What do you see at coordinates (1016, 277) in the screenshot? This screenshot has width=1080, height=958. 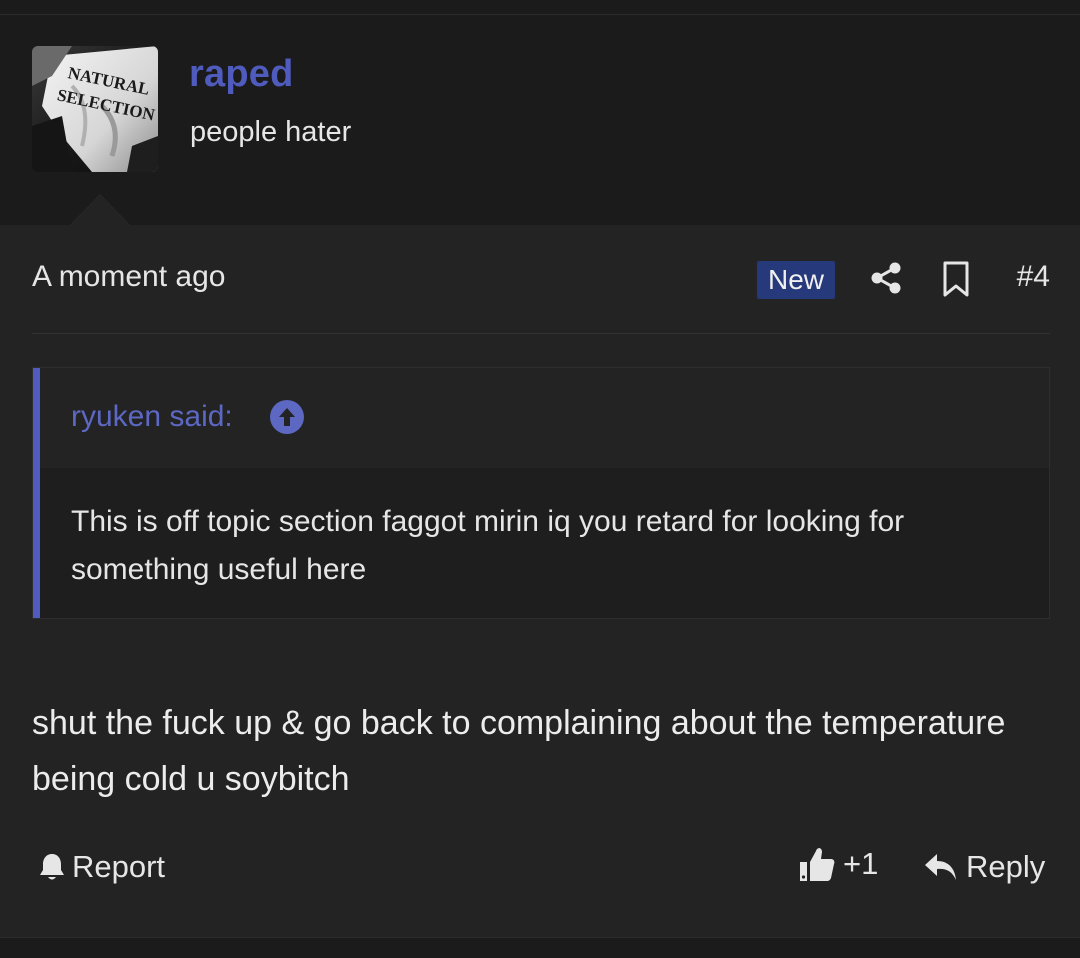 I see `post-number: #4` at bounding box center [1016, 277].